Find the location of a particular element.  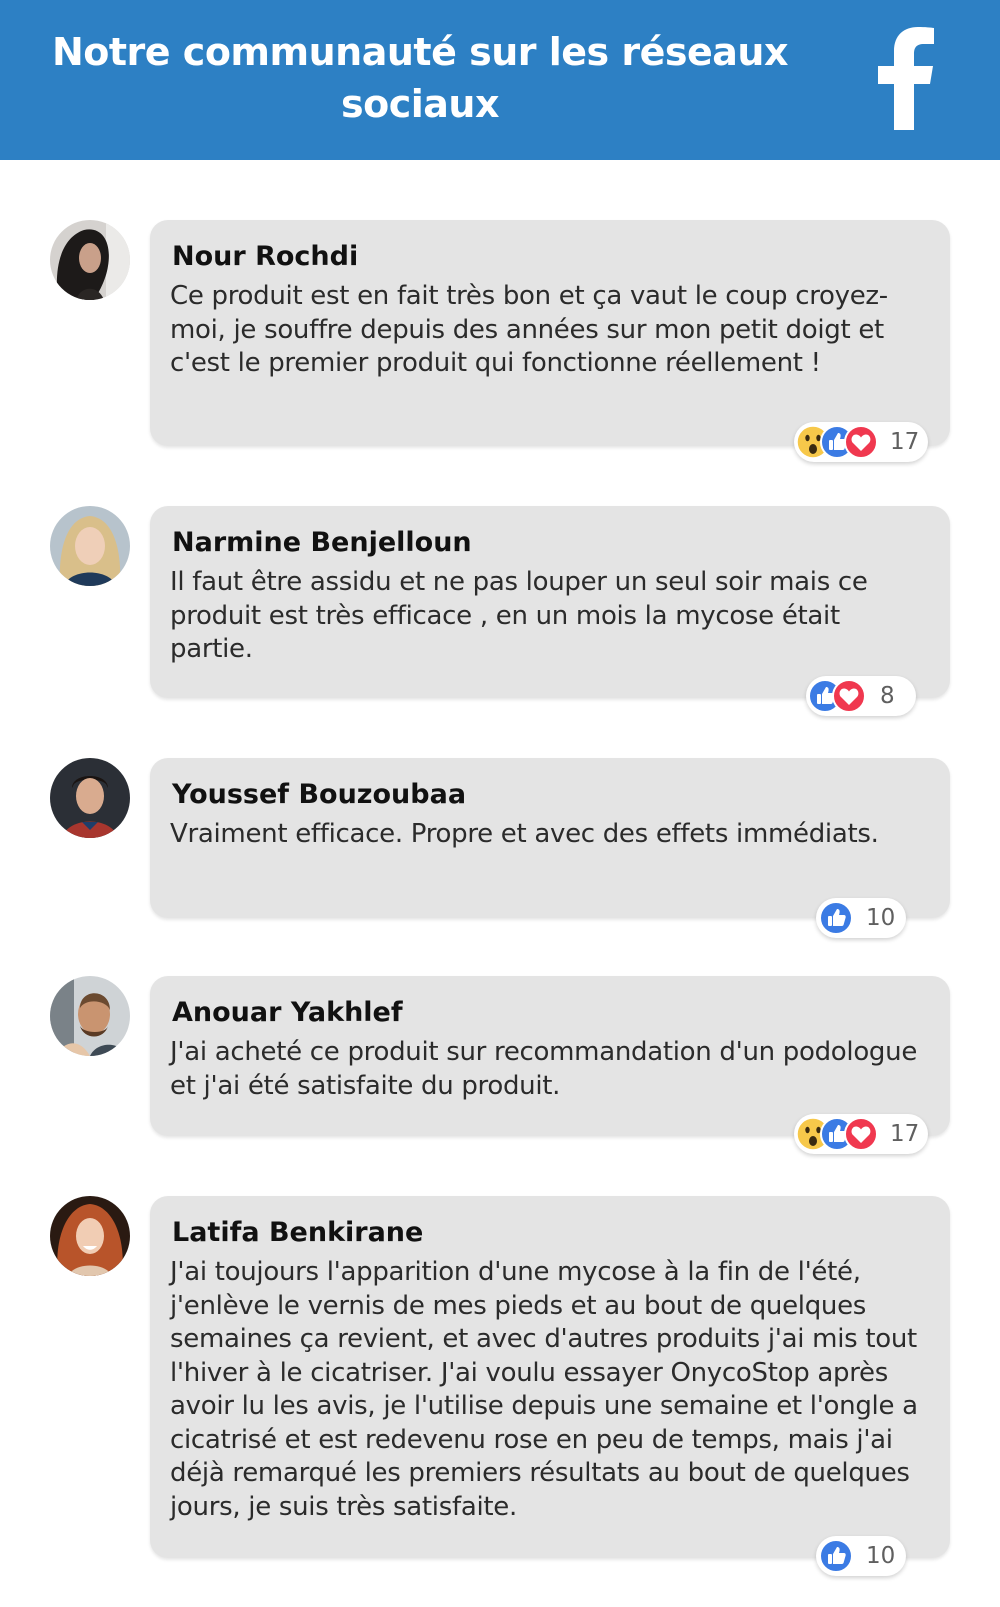

comment-author: Youssef Bouzoubaa is located at coordinates (319, 795).